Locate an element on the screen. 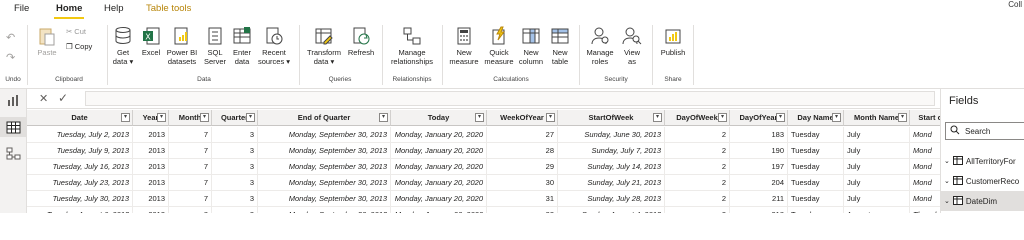 The height and width of the screenshot is (240, 1024). quick-measure-button: Quick measure is located at coordinates (499, 45).